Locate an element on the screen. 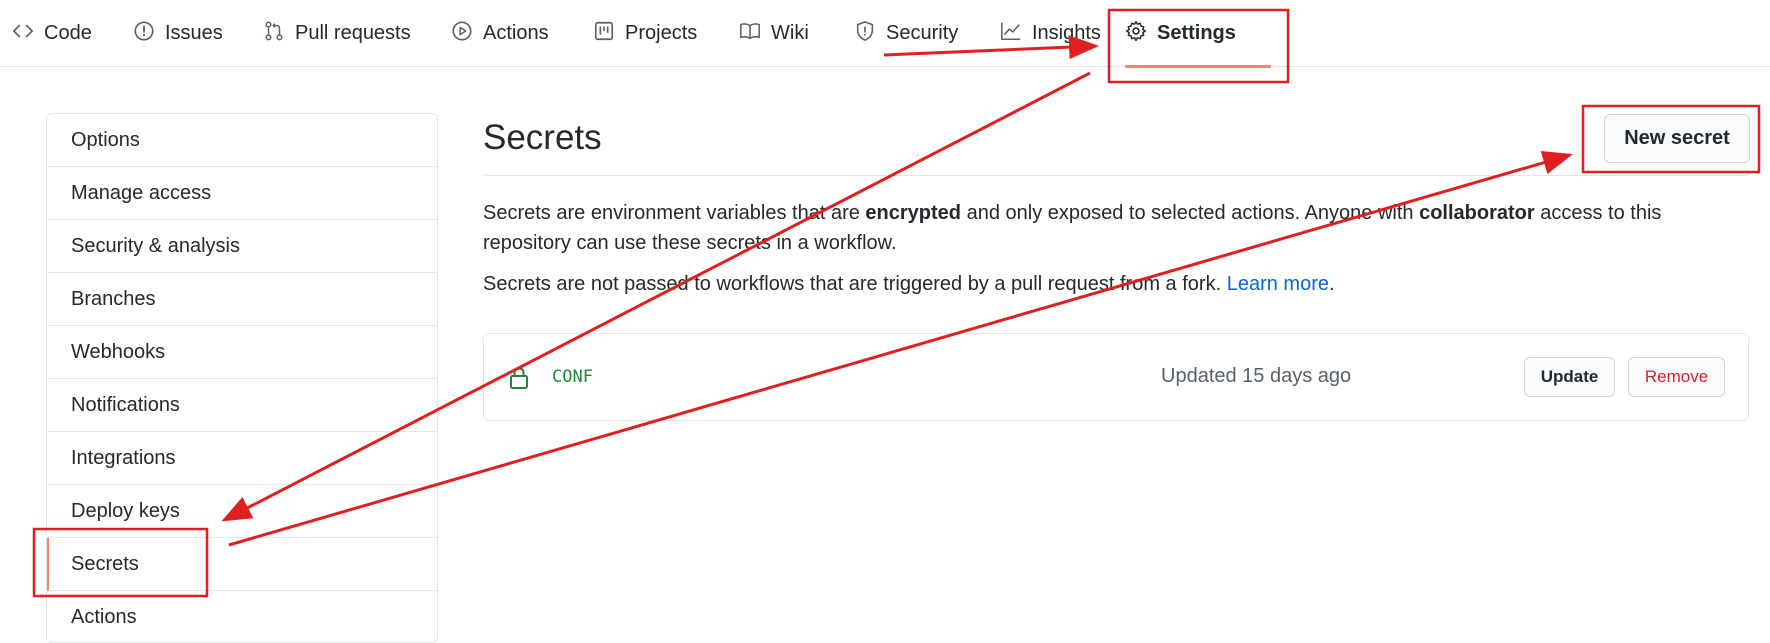 This screenshot has height=643, width=1770. lock-icon is located at coordinates (519, 378).